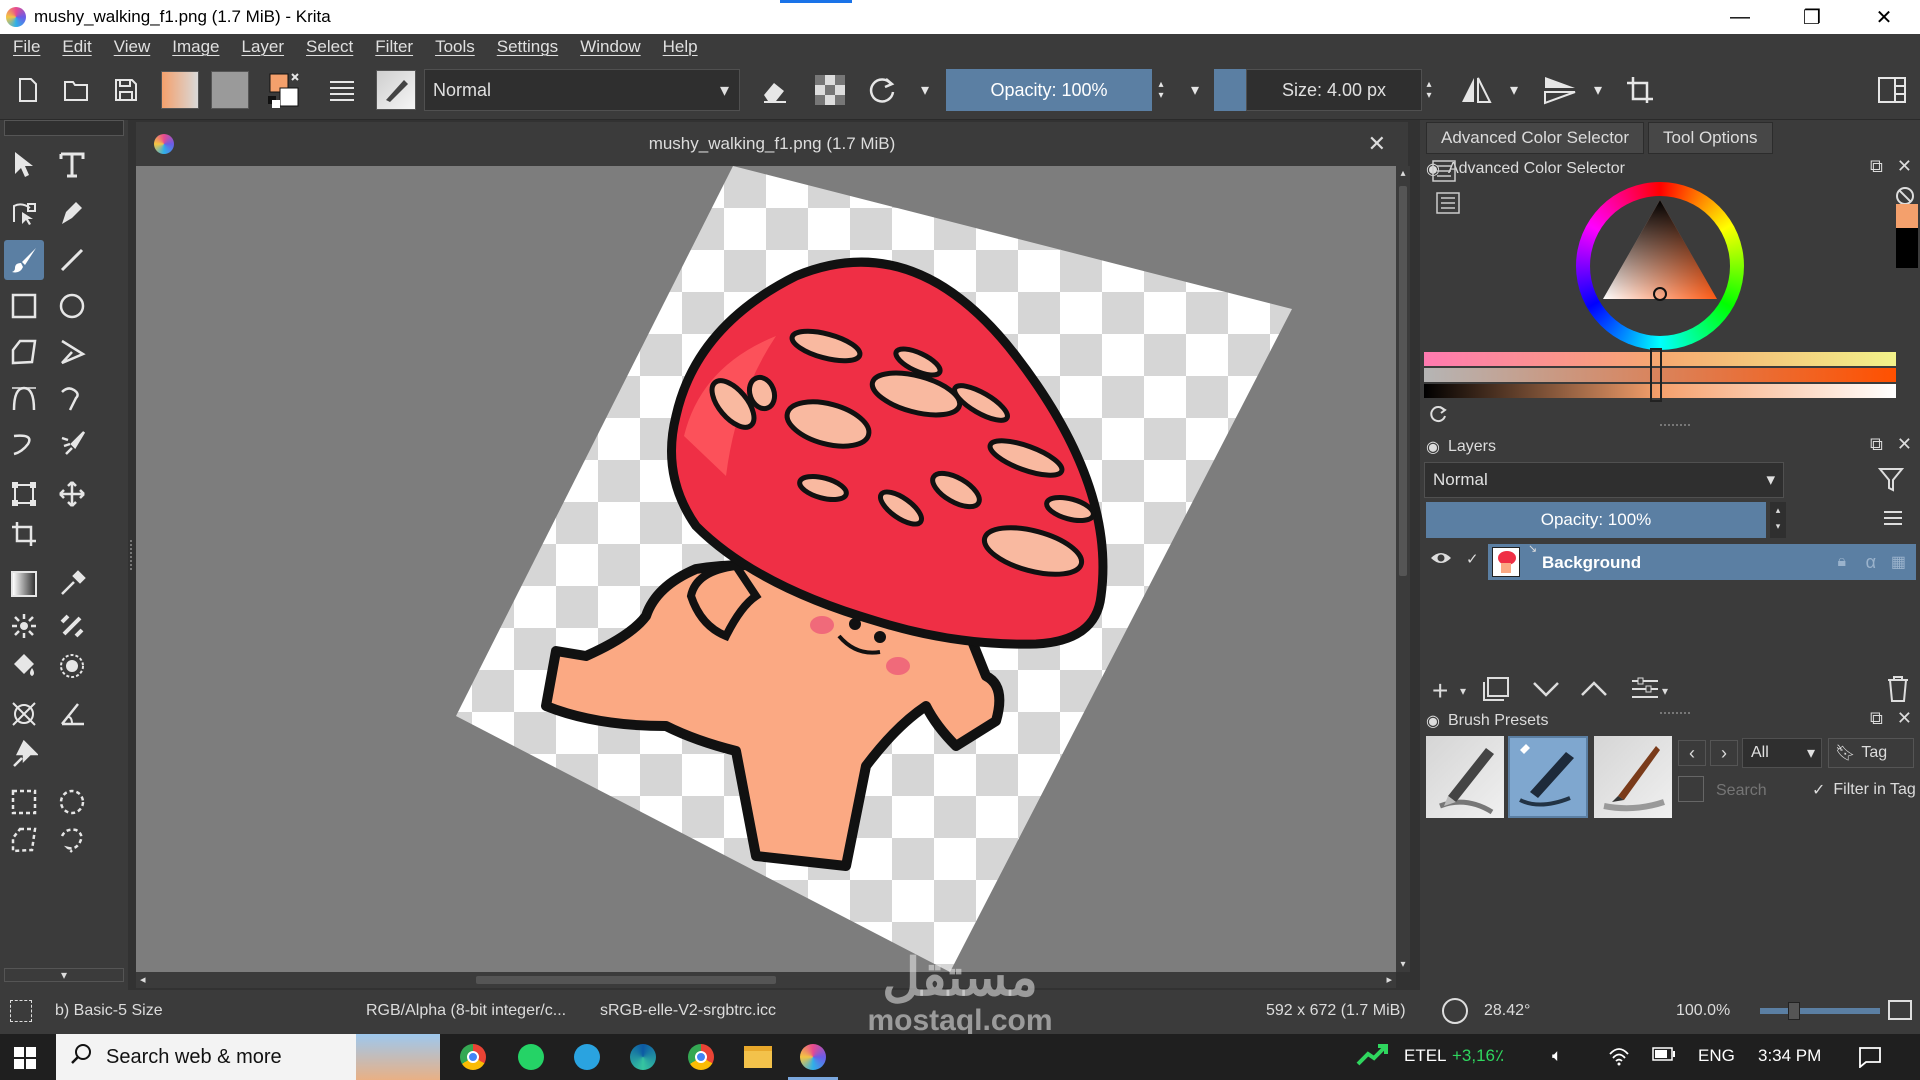 The height and width of the screenshot is (1080, 1920). Describe the element at coordinates (126, 90) in the screenshot. I see `save-icon` at that location.